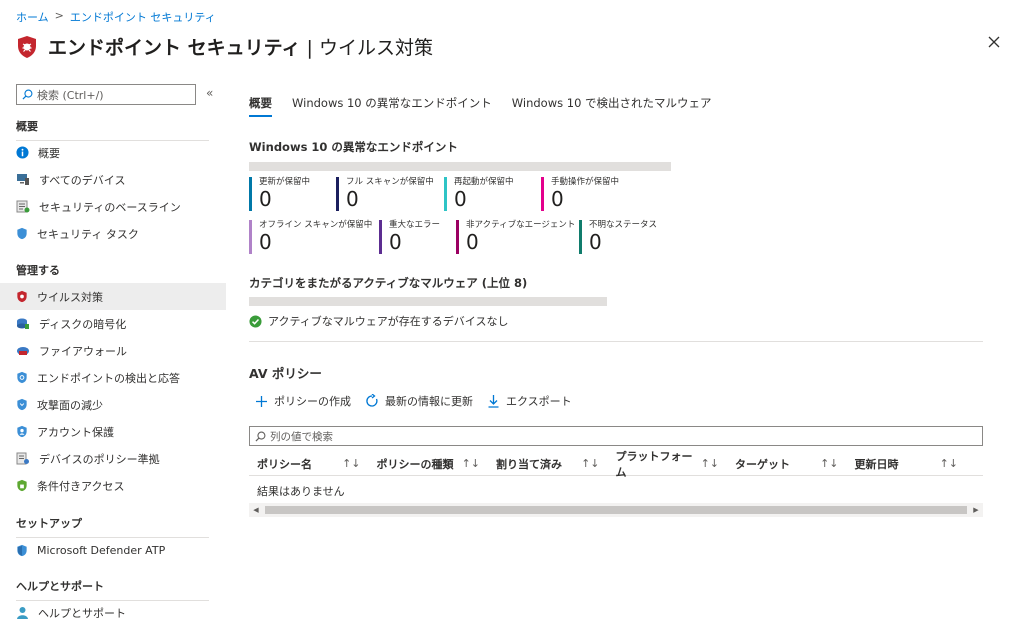 The image size is (1024, 631). Describe the element at coordinates (113, 485) in the screenshot. I see `sidebar-item-conditional-access: 条件付きアクセス` at that location.